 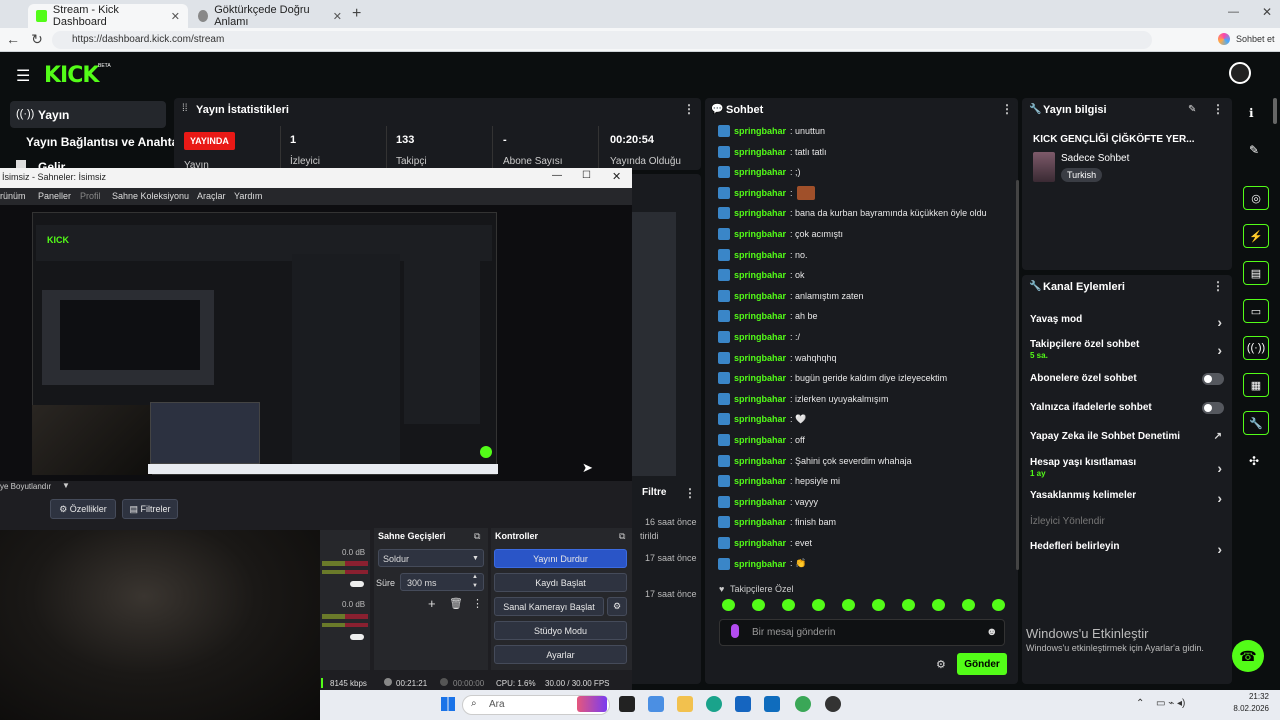 I want to click on channel-action-item: Yavaş mod ›, so click(x=1128, y=325).